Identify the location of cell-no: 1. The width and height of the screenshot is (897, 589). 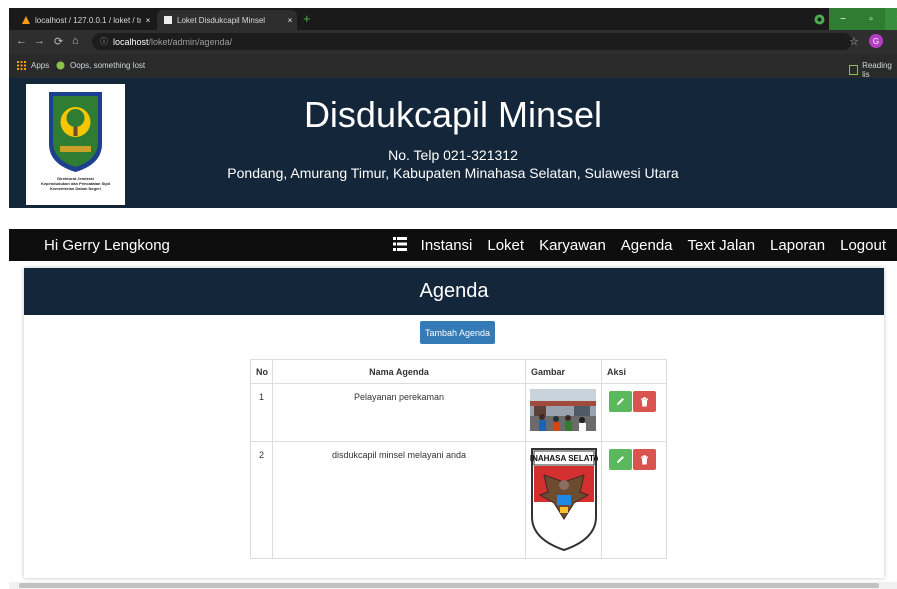
(261, 412).